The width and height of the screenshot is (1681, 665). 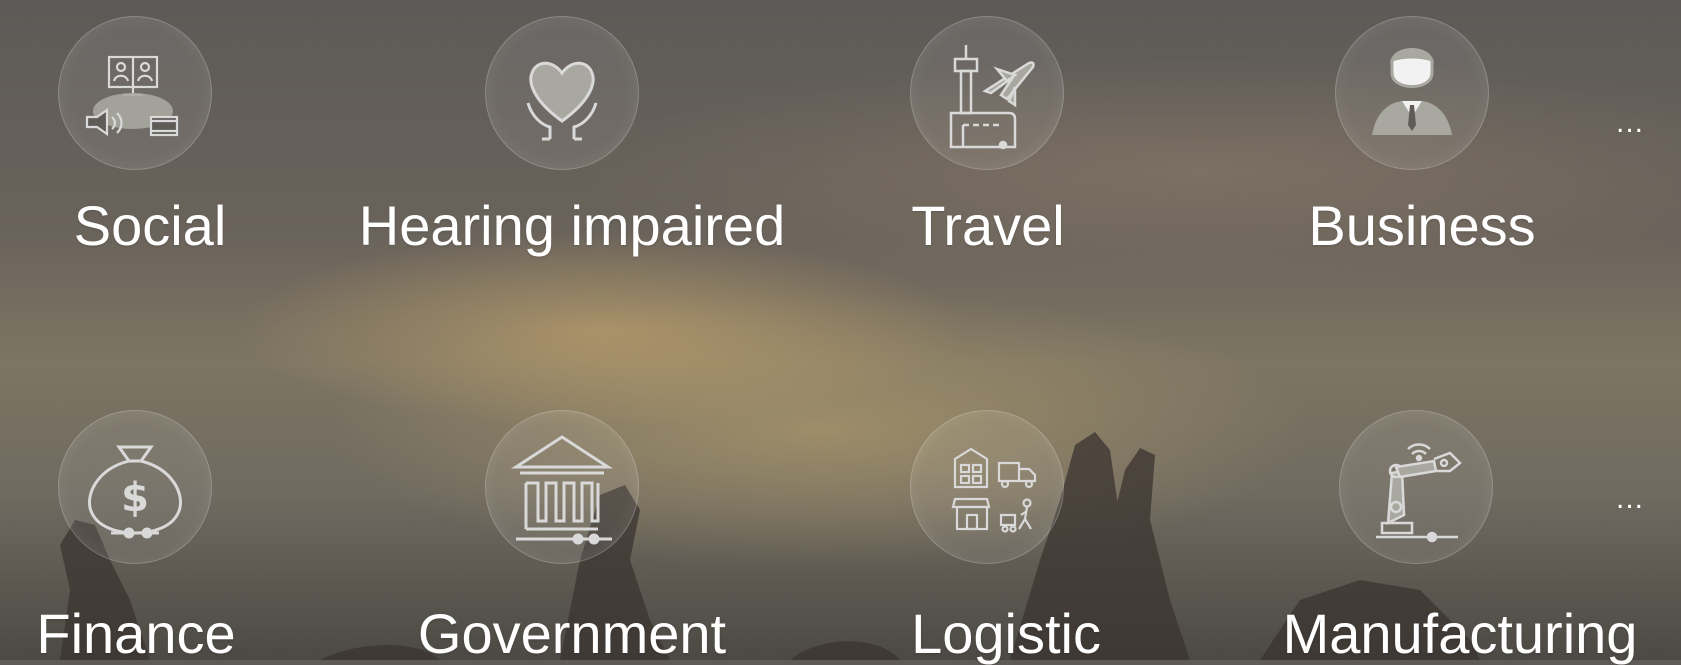 I want to click on money-bag-icon: $, so click(x=135, y=487).